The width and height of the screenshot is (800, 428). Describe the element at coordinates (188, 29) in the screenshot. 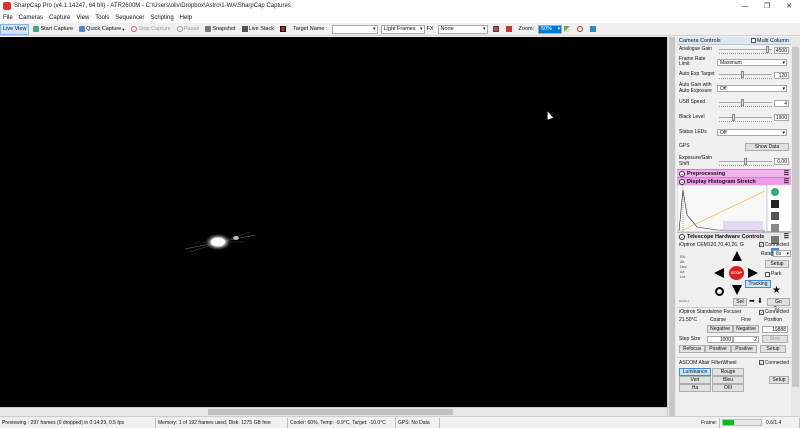

I see `pause-button: Pause` at that location.